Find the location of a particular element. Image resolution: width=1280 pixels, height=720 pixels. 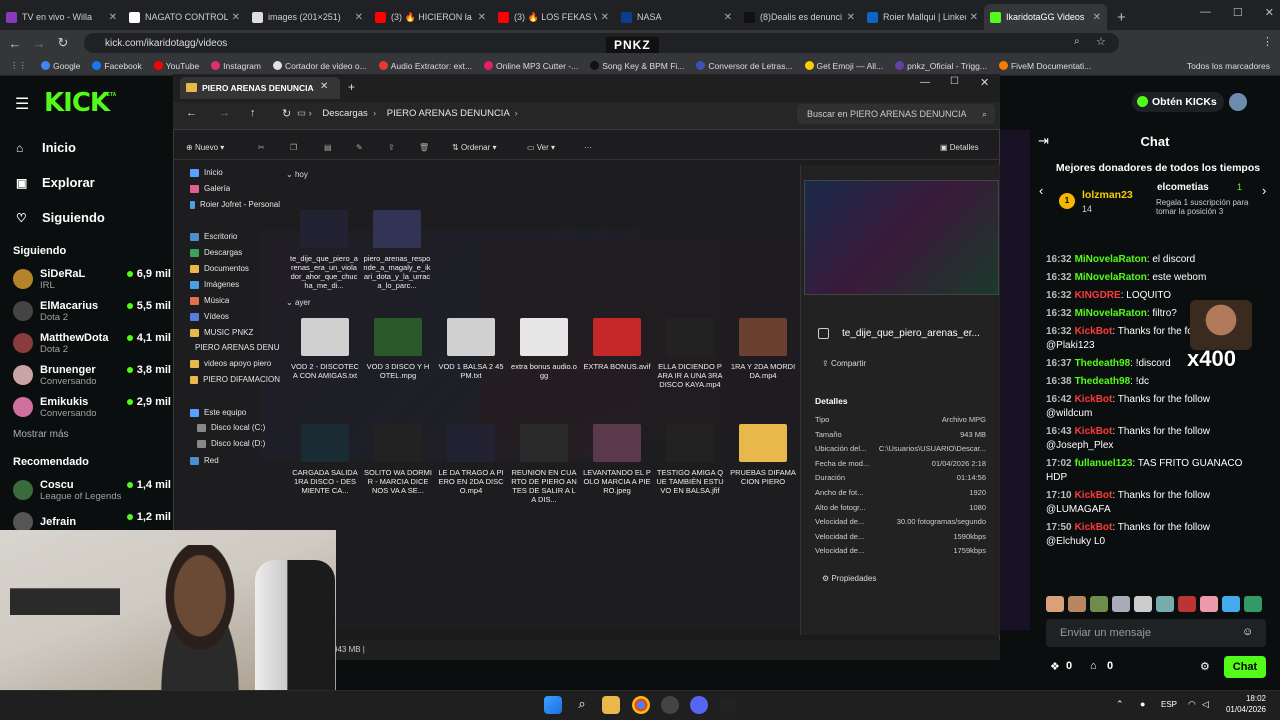

view-button: ▭ Ver ▾ is located at coordinates (541, 147).